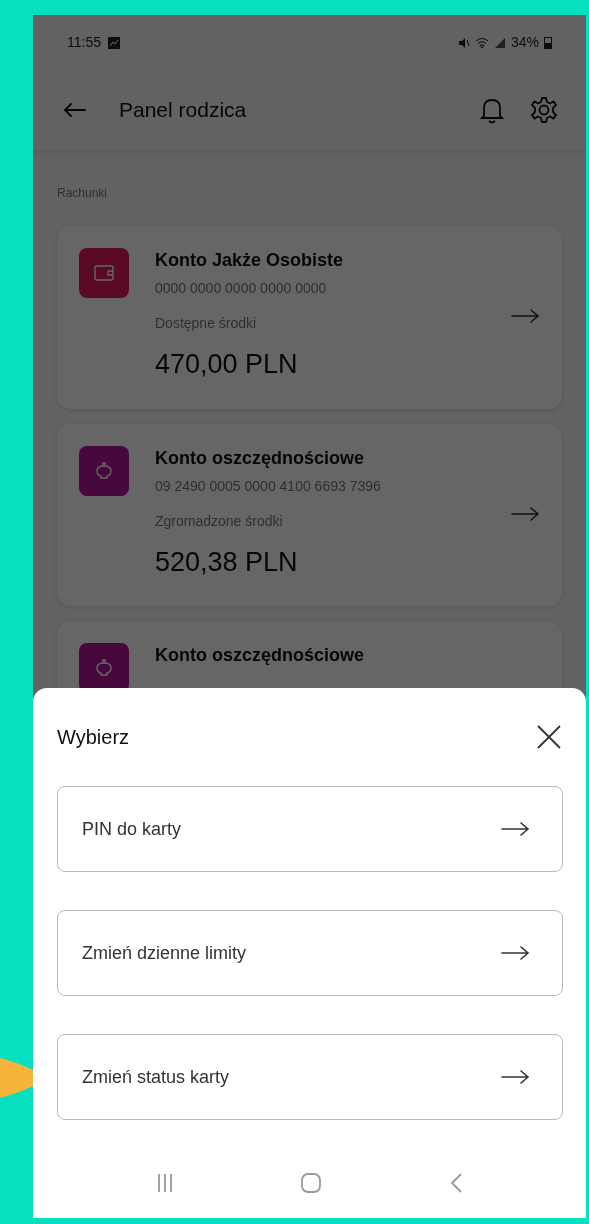 The width and height of the screenshot is (589, 1224). I want to click on bell-icon, so click(492, 110).